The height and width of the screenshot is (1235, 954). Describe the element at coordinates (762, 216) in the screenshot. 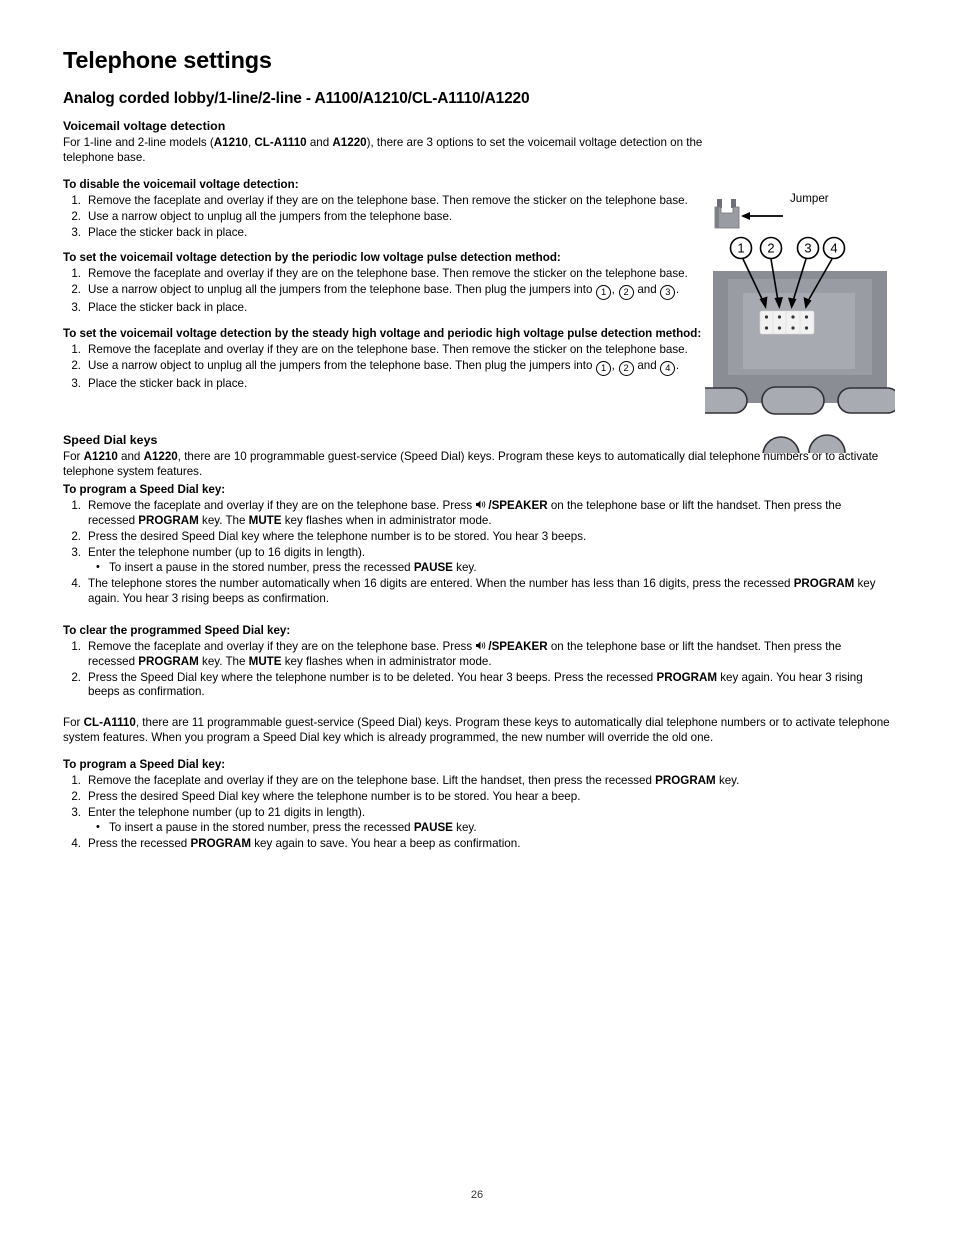

I see `jumper-arrow` at that location.